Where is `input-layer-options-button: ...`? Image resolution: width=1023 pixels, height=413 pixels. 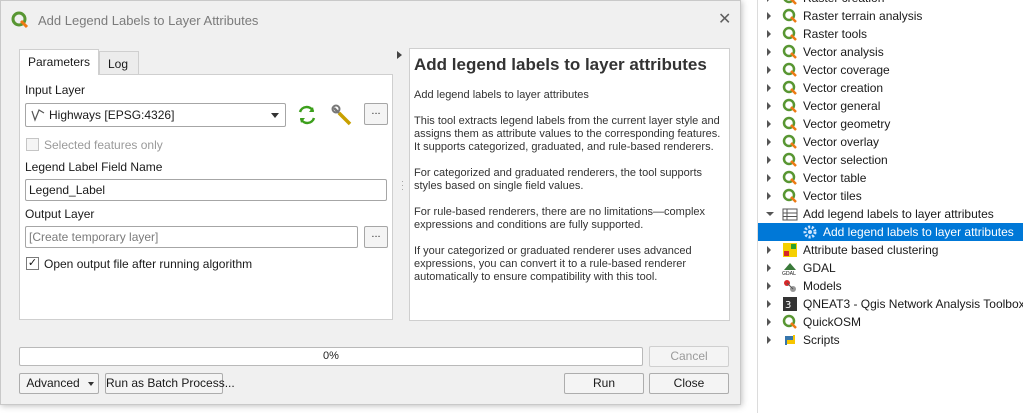 input-layer-options-button: ... is located at coordinates (376, 114).